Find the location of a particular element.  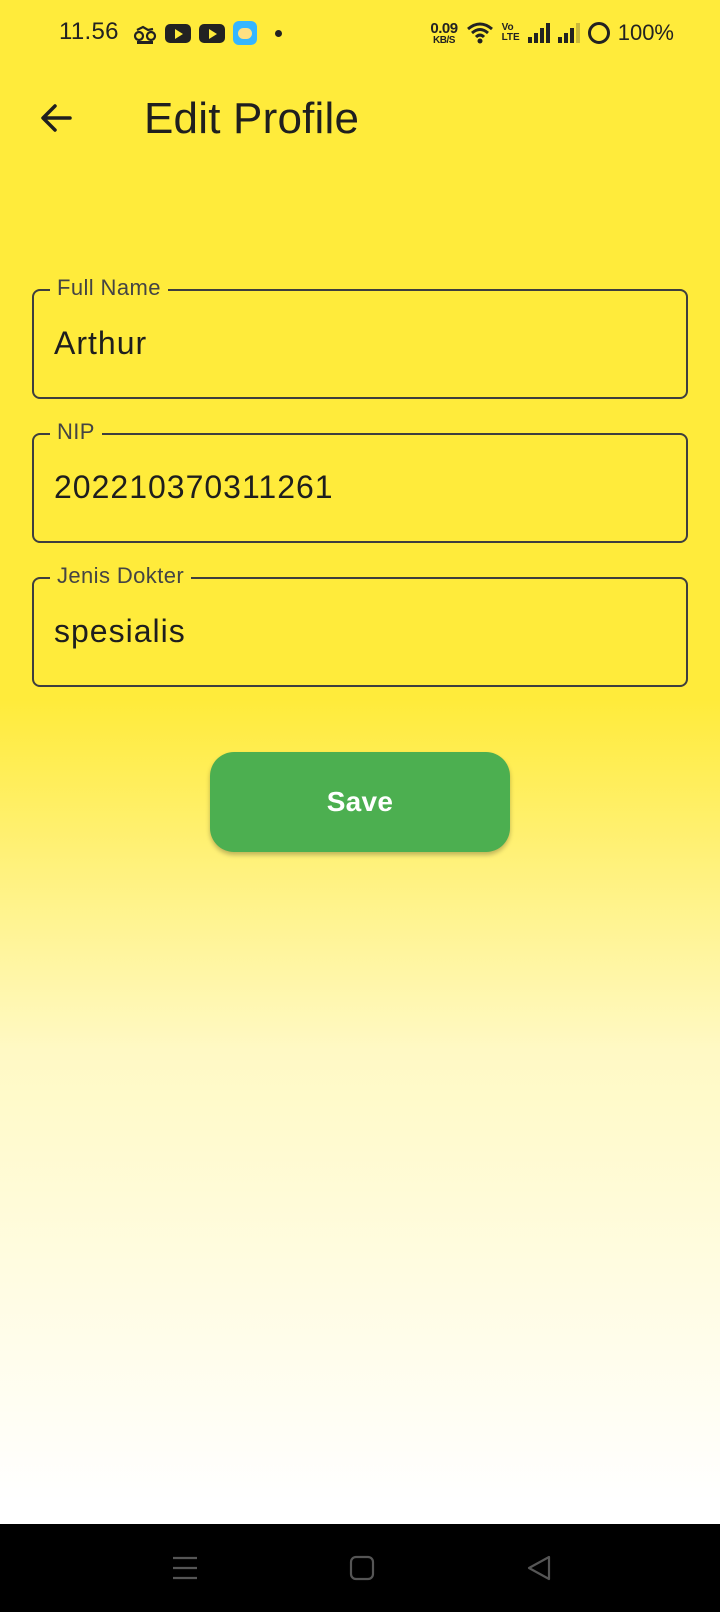

full-name-field: Full Name is located at coordinates (360, 336).